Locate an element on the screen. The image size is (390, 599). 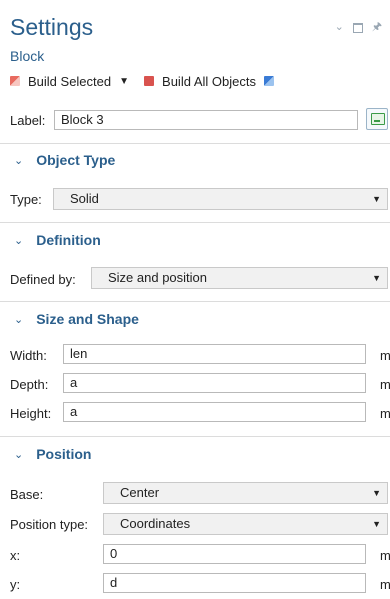
build-selected-button: Build Selected is located at coordinates (69, 81).